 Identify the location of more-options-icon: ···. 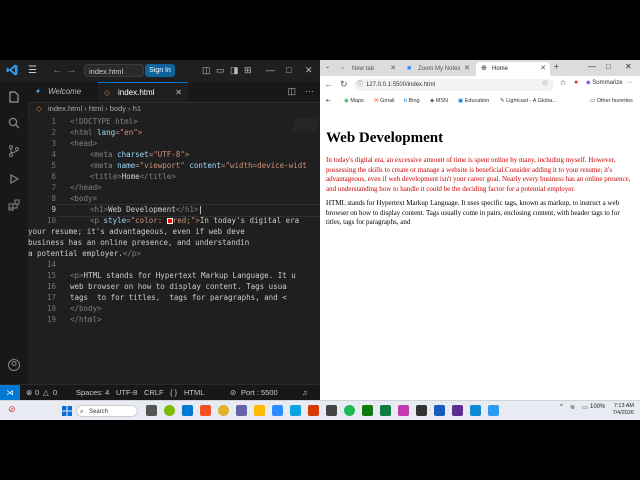
(629, 82).